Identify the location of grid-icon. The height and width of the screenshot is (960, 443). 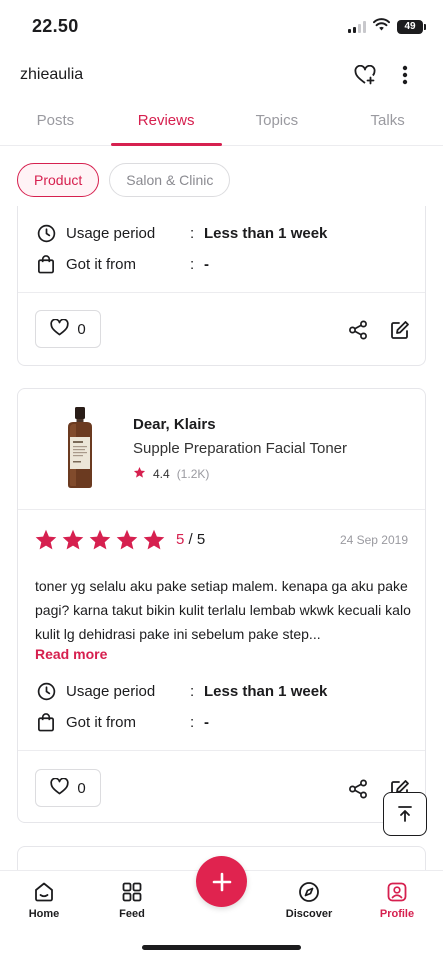
(132, 892).